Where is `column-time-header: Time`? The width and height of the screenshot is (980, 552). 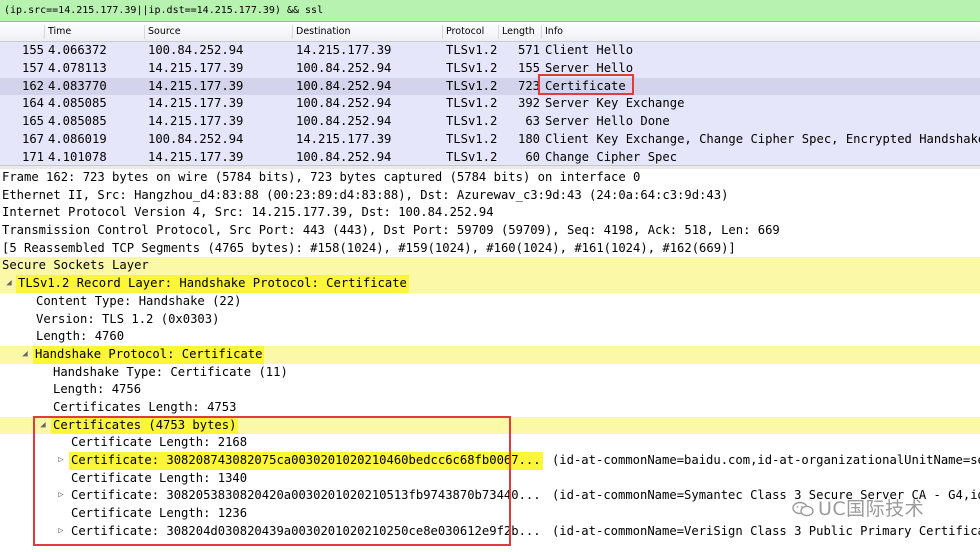
column-time-header: Time is located at coordinates (59, 32).